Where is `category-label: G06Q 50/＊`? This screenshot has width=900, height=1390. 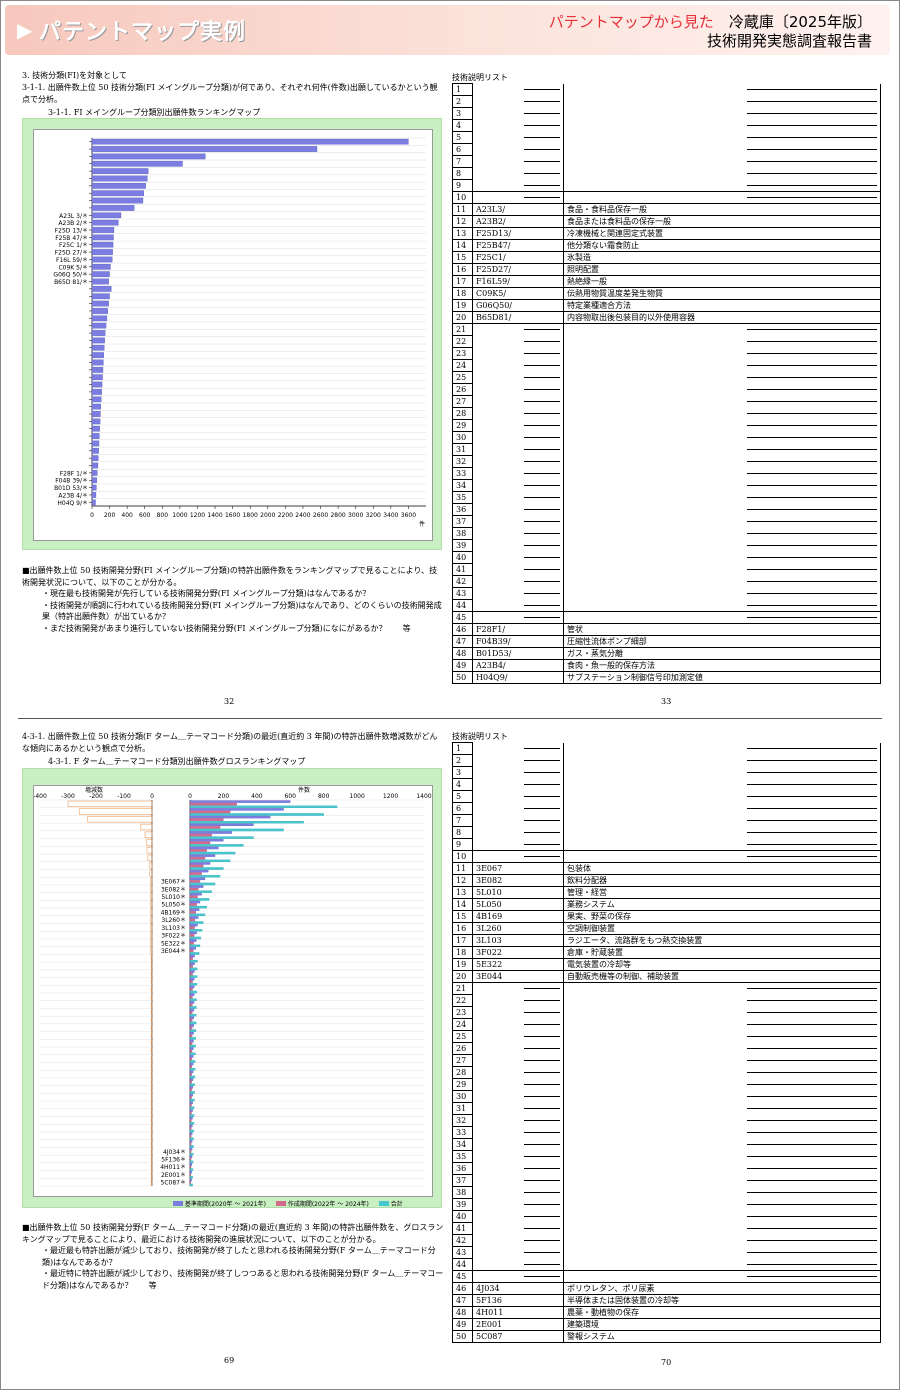 category-label: G06Q 50/＊ is located at coordinates (70, 275).